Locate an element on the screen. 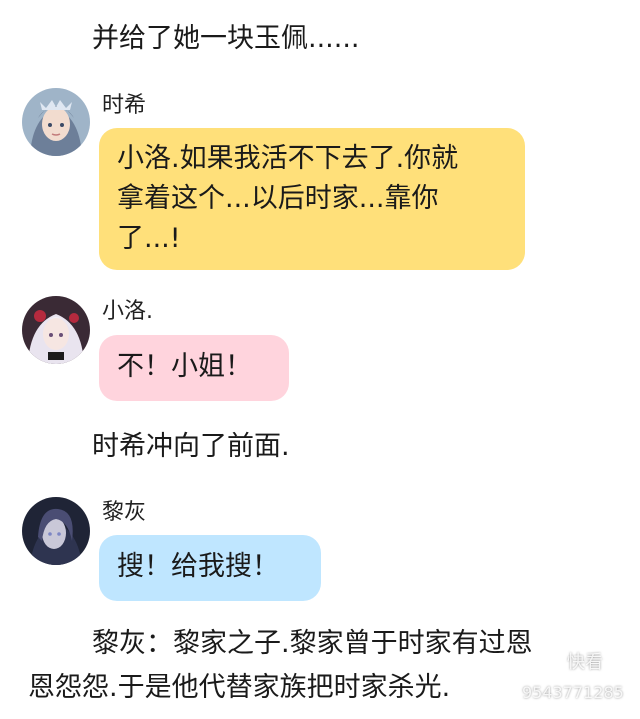 The image size is (640, 719). avatar-shixi is located at coordinates (56, 122).